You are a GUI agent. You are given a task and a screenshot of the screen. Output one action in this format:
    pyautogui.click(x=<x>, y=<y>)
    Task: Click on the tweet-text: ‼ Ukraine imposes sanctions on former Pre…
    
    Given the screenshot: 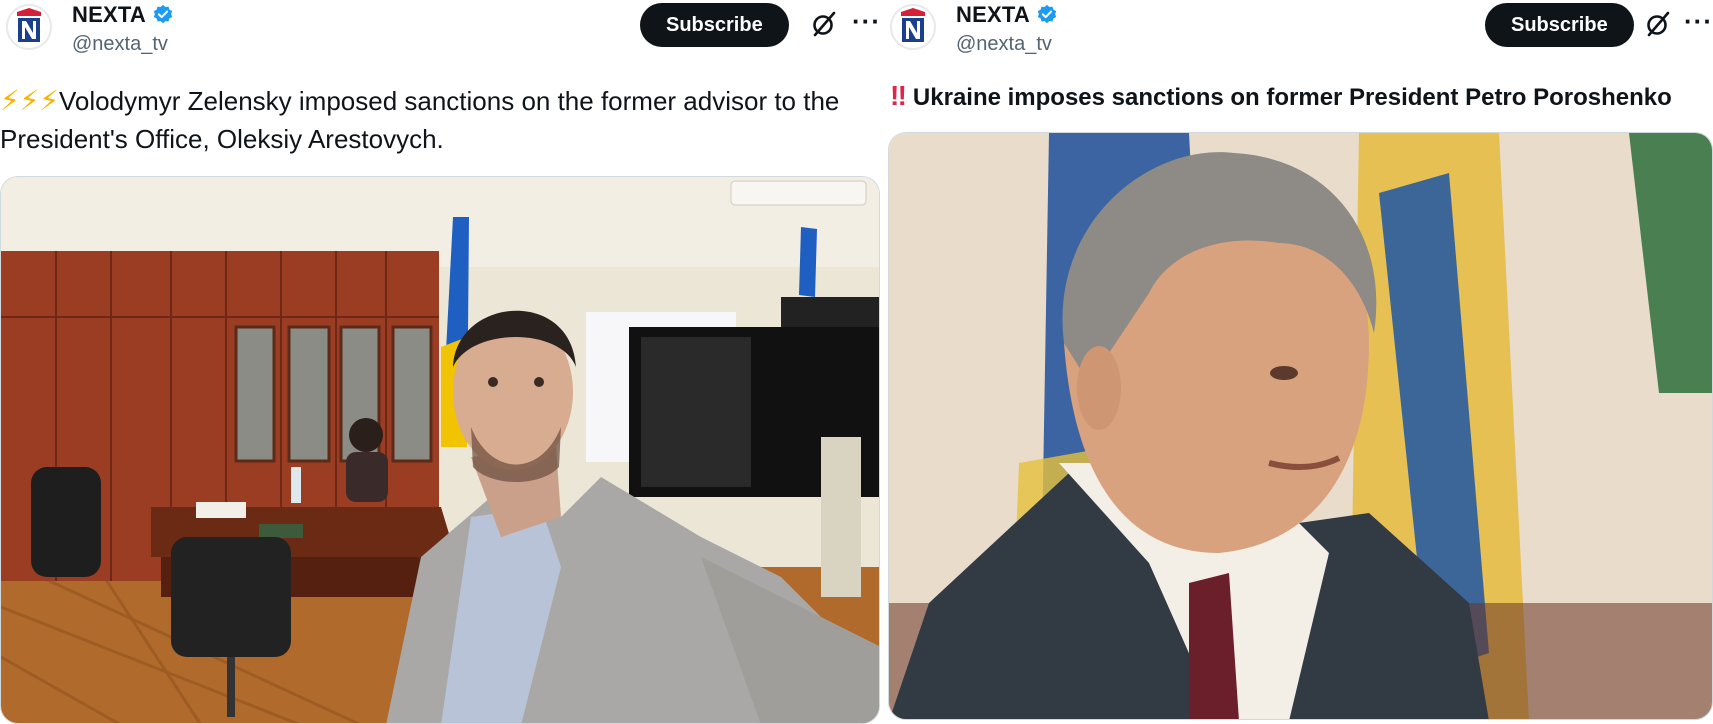 What is the action you would take?
    pyautogui.click(x=1300, y=97)
    